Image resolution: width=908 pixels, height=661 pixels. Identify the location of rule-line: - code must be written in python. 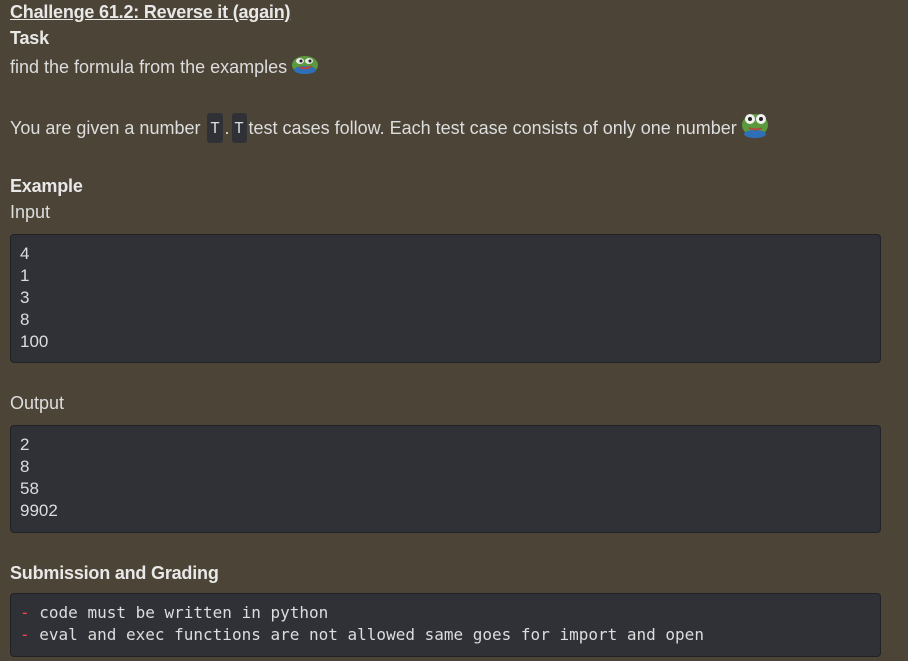
(445, 613).